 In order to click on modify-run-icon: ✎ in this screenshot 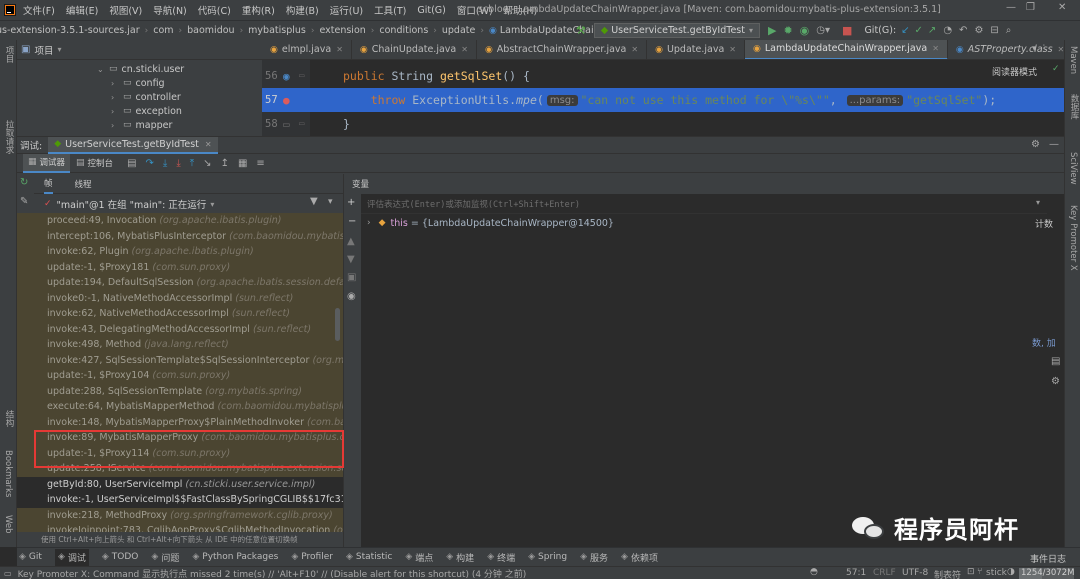, I will do `click(24, 201)`.